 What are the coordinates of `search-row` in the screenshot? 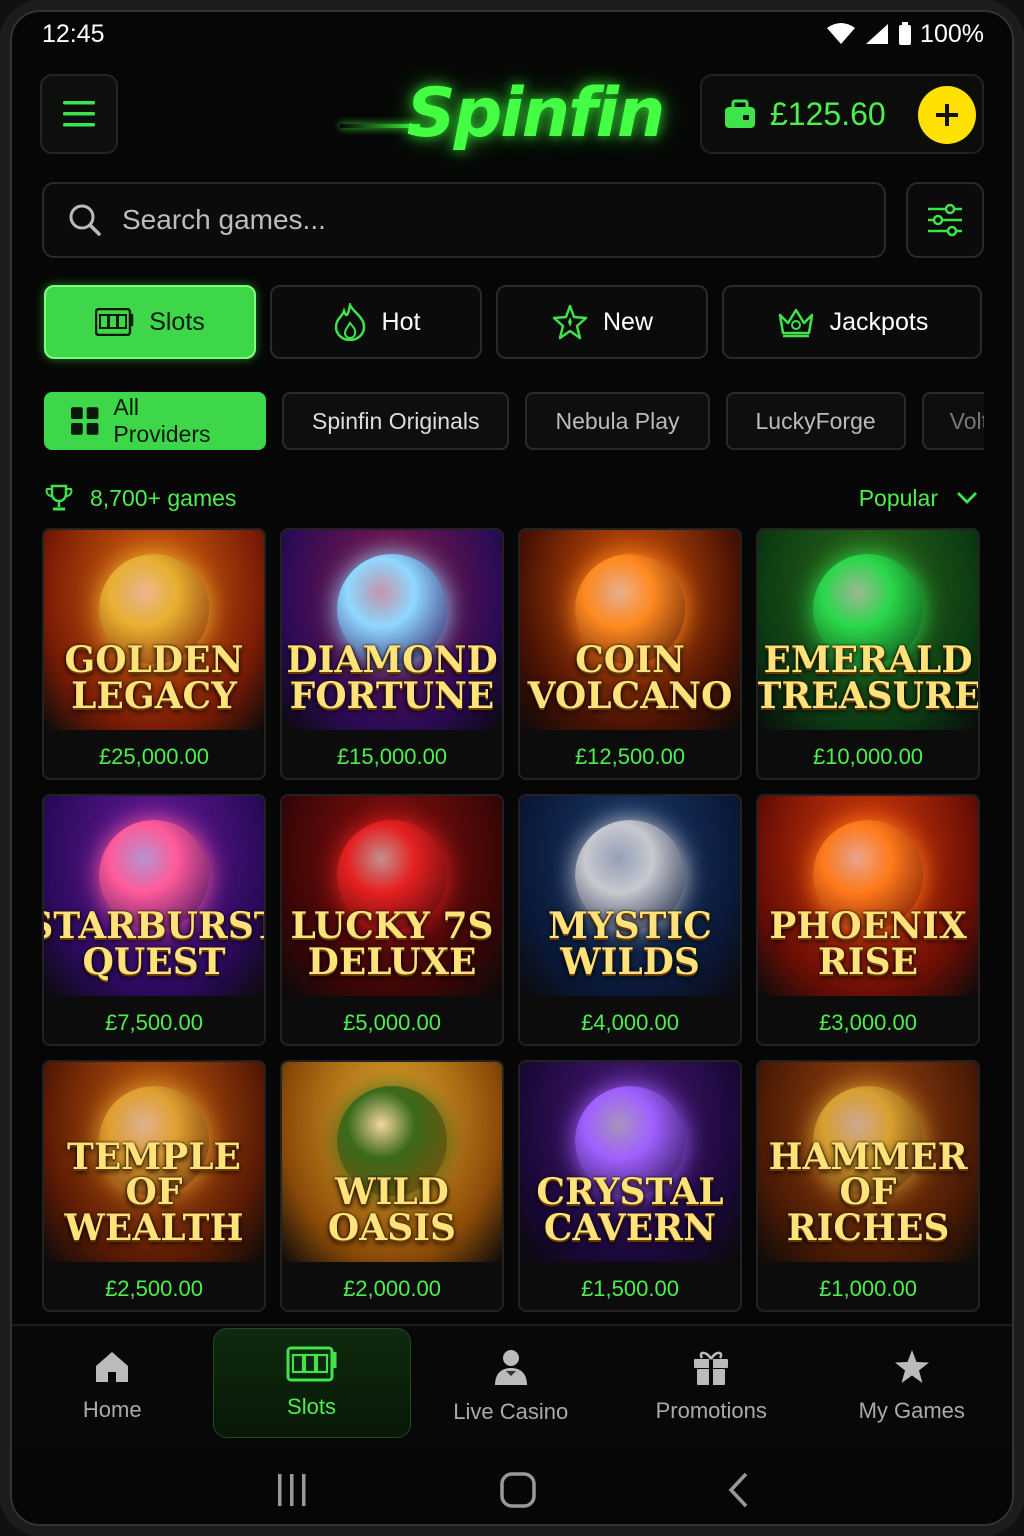 It's located at (512, 222).